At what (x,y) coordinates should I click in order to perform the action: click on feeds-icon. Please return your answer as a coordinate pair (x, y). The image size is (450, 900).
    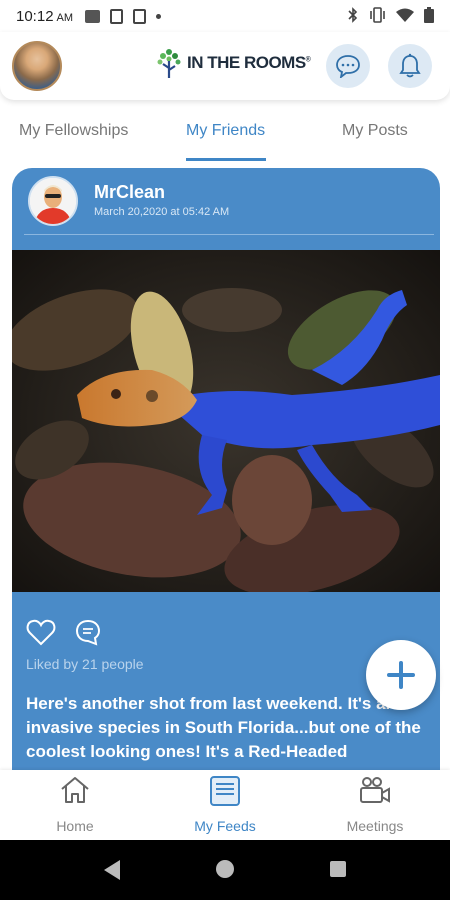
    Looking at the image, I should click on (225, 791).